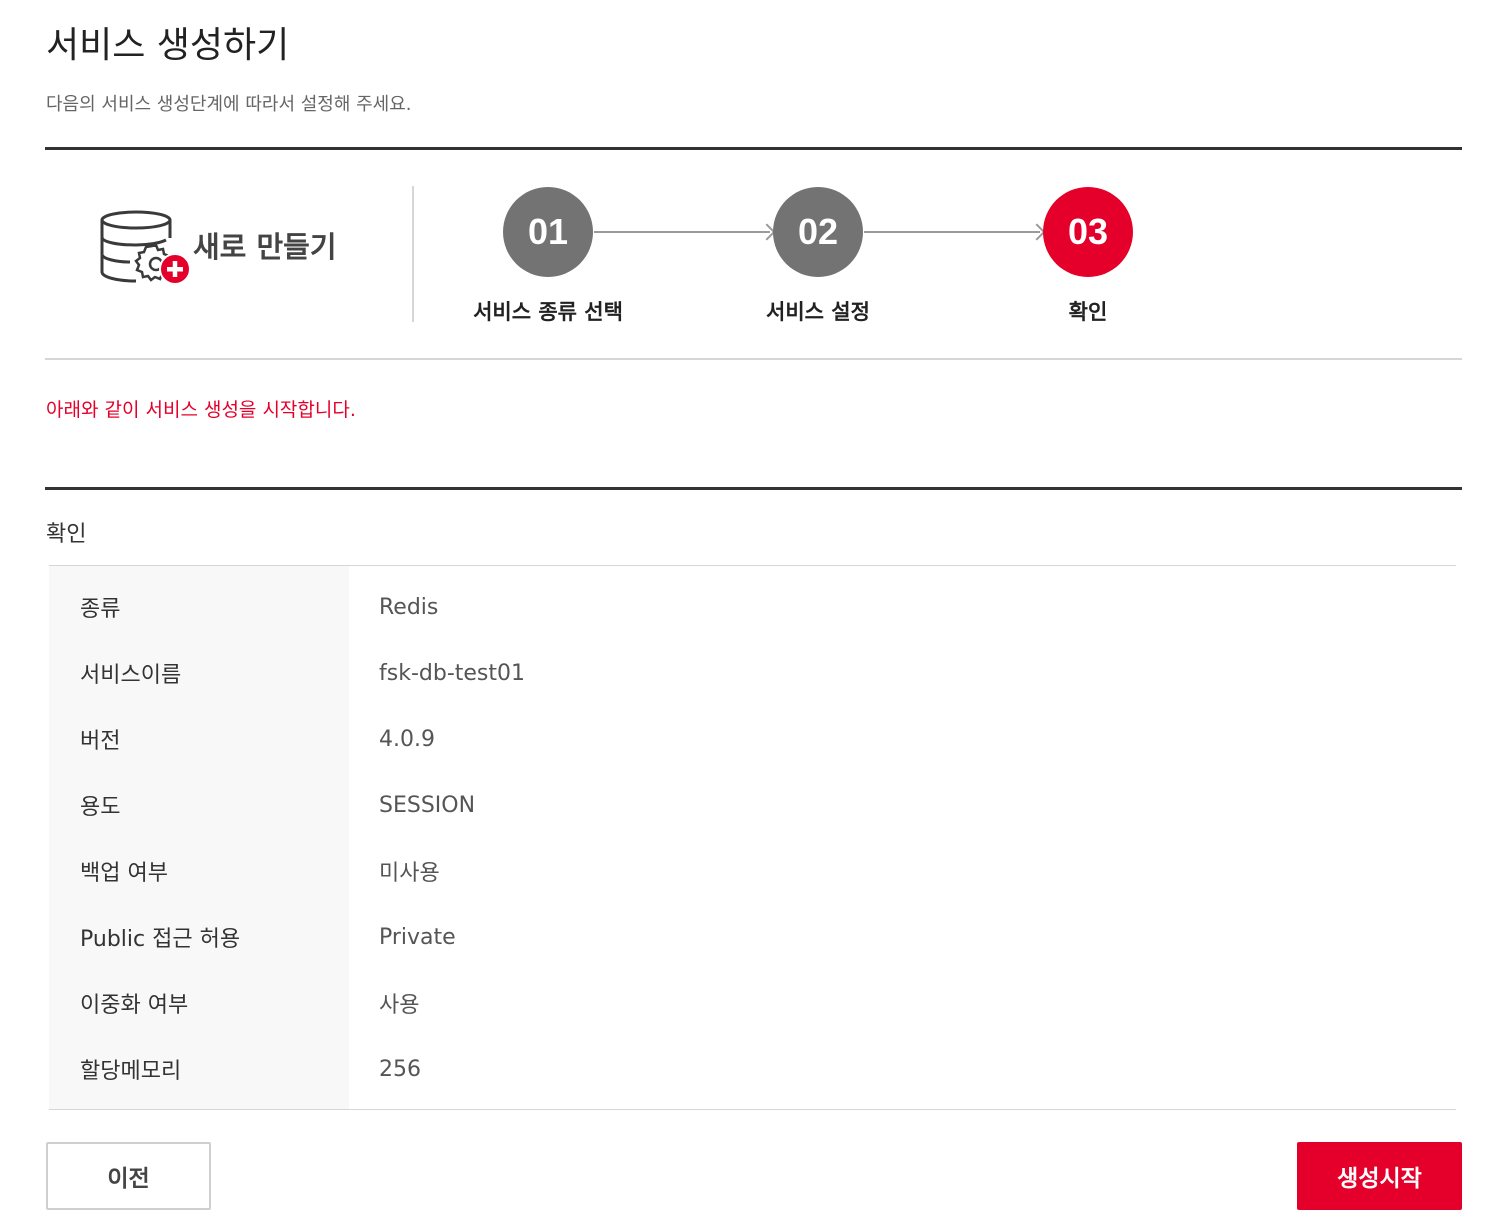  What do you see at coordinates (134, 1005) in the screenshot?
I see `row-key: 이중화 여부` at bounding box center [134, 1005].